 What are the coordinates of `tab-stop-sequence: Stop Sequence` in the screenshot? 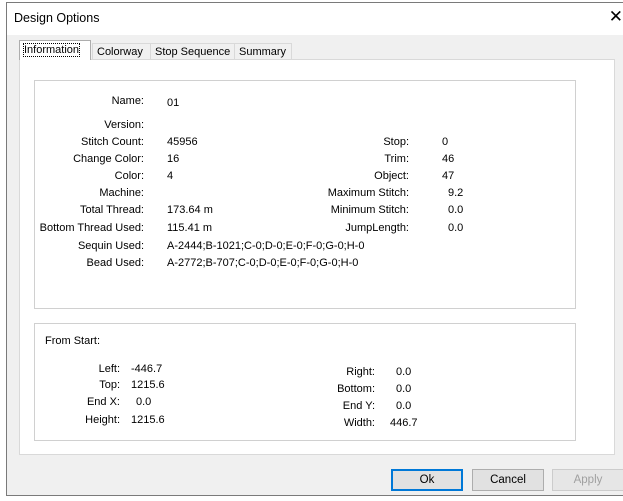 It's located at (193, 51).